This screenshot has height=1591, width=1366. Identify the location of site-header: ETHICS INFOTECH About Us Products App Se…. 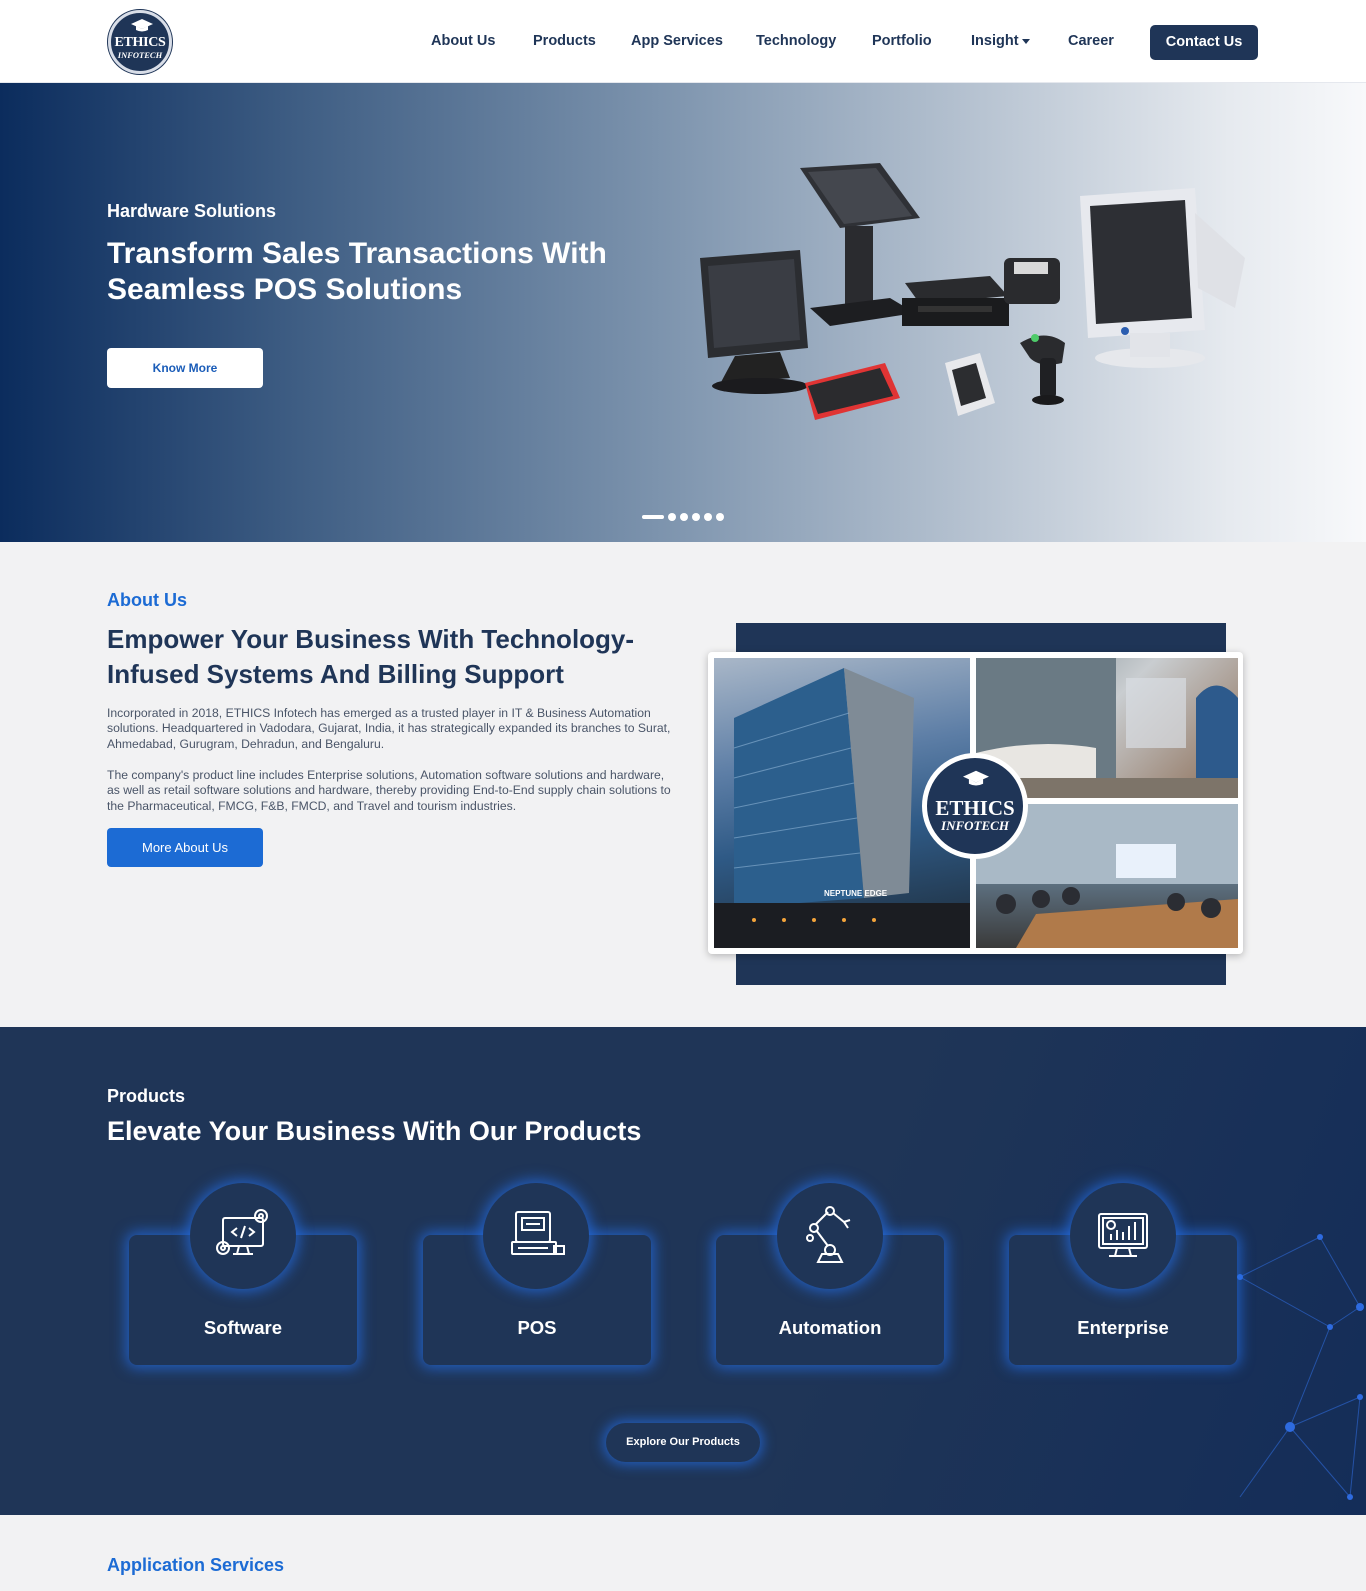
(683, 41).